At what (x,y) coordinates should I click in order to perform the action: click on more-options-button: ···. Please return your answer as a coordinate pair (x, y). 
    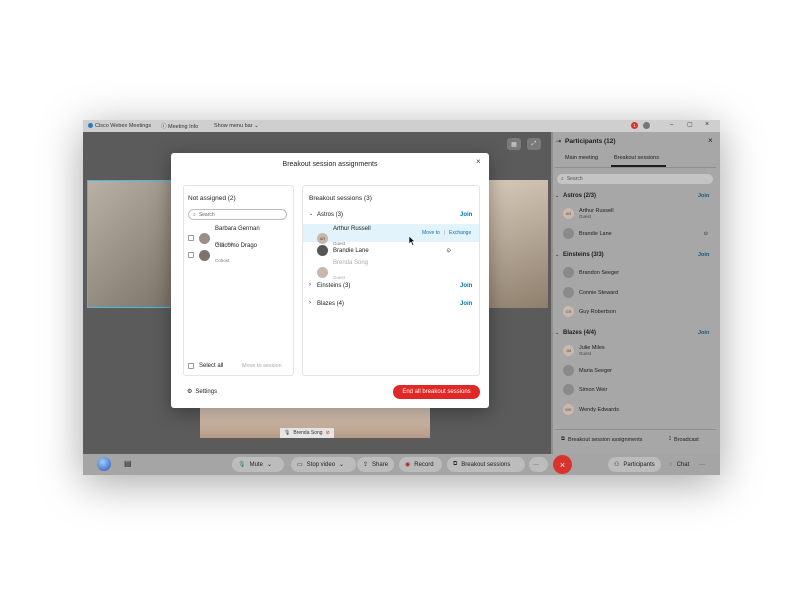
    Looking at the image, I should click on (538, 464).